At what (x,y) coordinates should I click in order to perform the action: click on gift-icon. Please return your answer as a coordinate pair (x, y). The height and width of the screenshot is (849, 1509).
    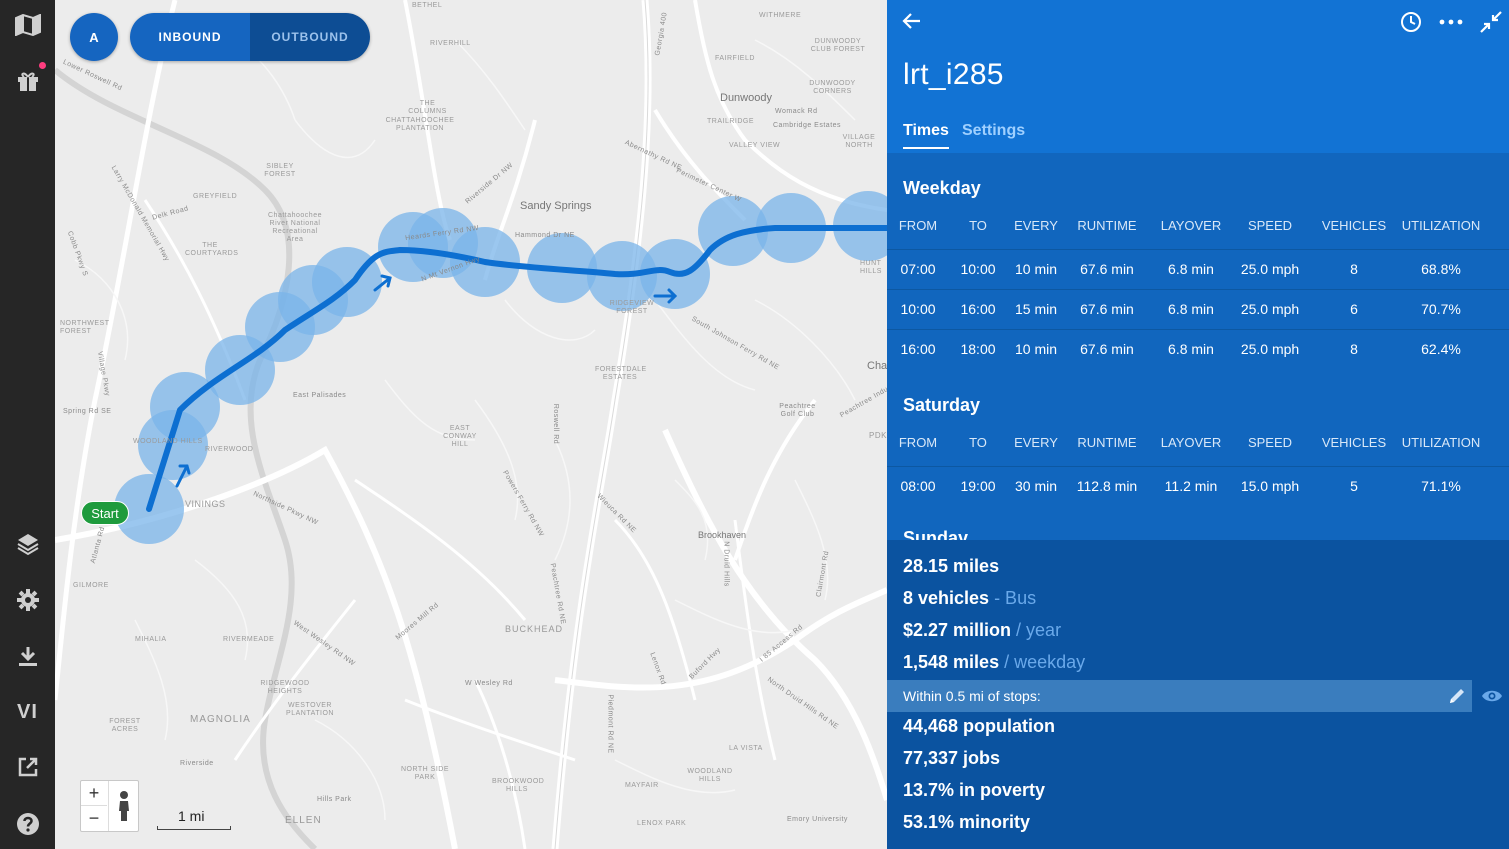
    Looking at the image, I should click on (27, 81).